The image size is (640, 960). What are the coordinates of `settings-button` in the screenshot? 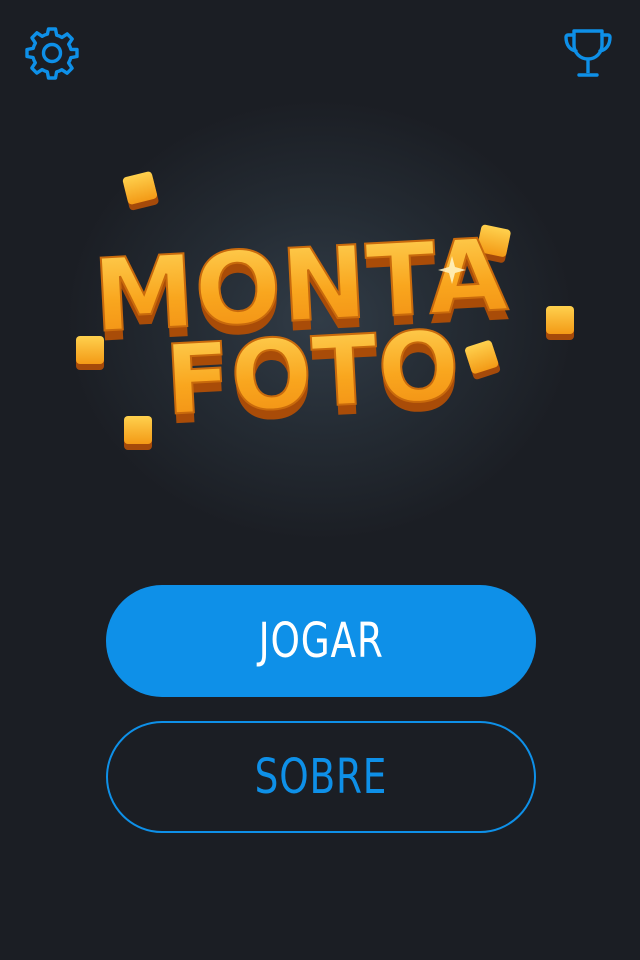 It's located at (52, 53).